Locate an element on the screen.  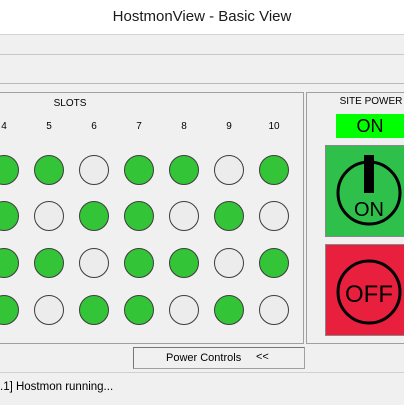
slot-column-label: 10 is located at coordinates (274, 126).